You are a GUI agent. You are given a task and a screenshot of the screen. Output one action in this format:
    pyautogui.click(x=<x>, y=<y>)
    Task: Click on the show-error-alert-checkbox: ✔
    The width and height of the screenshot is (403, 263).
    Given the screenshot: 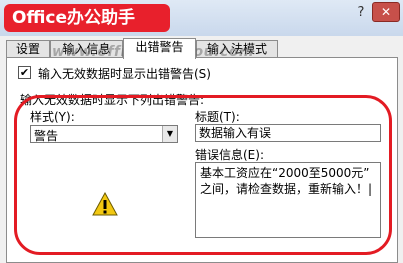 What is the action you would take?
    pyautogui.click(x=24, y=72)
    